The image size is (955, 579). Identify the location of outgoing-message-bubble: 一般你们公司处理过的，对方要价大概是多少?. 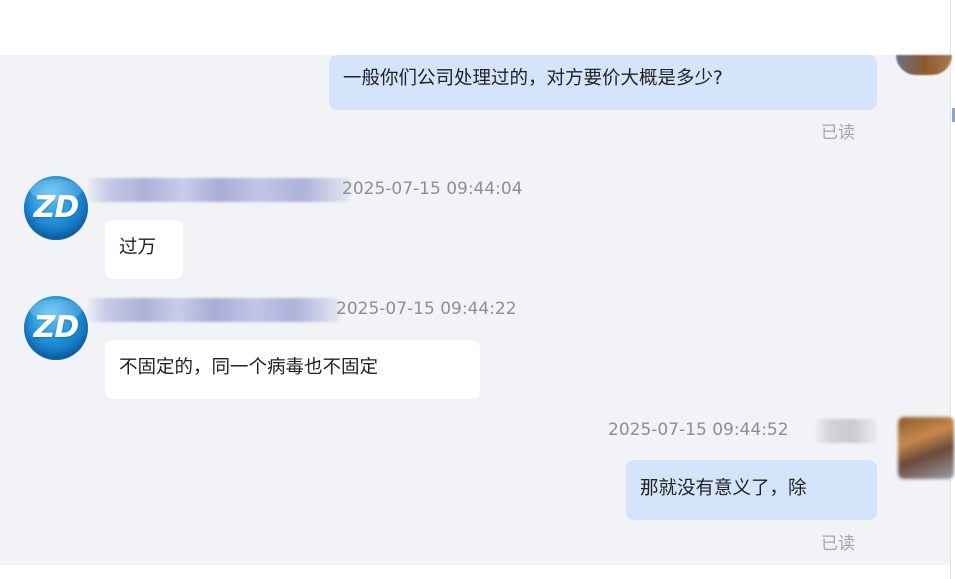
(603, 82).